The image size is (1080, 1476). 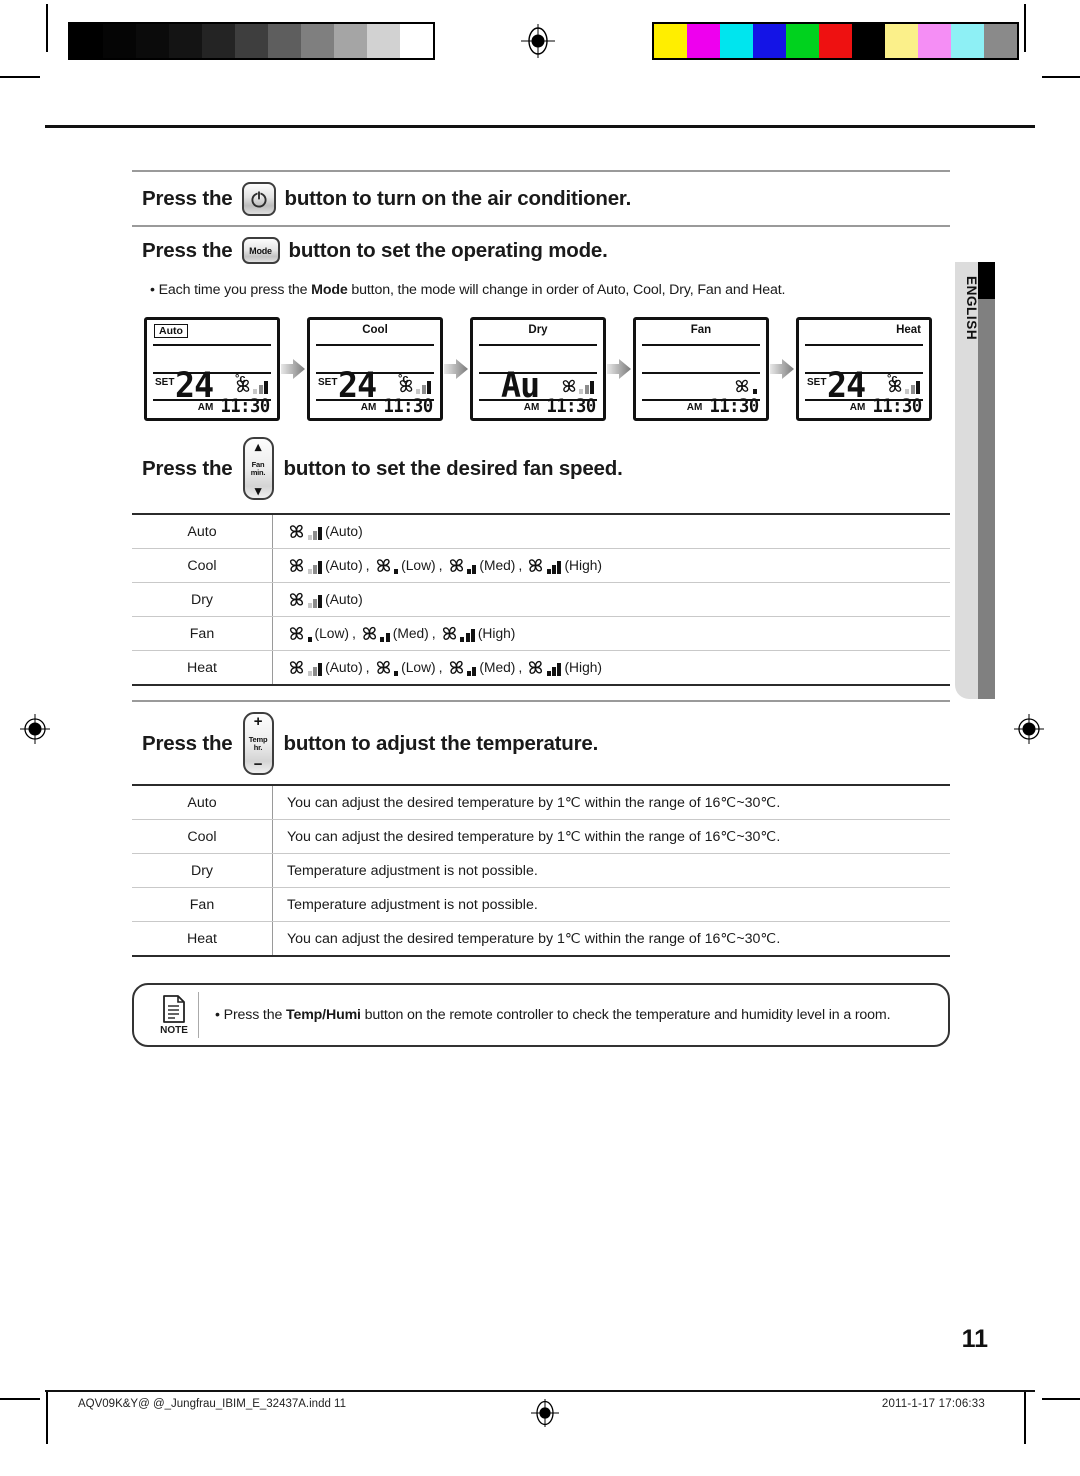 I want to click on mode-button: Mode, so click(x=260, y=250).